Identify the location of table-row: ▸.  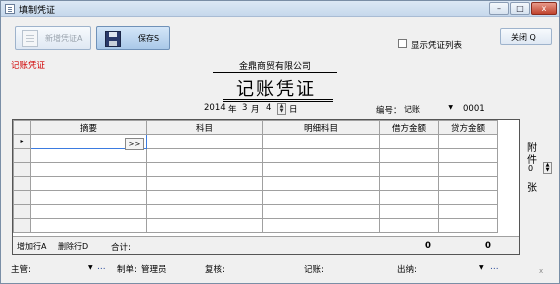
(255, 141).